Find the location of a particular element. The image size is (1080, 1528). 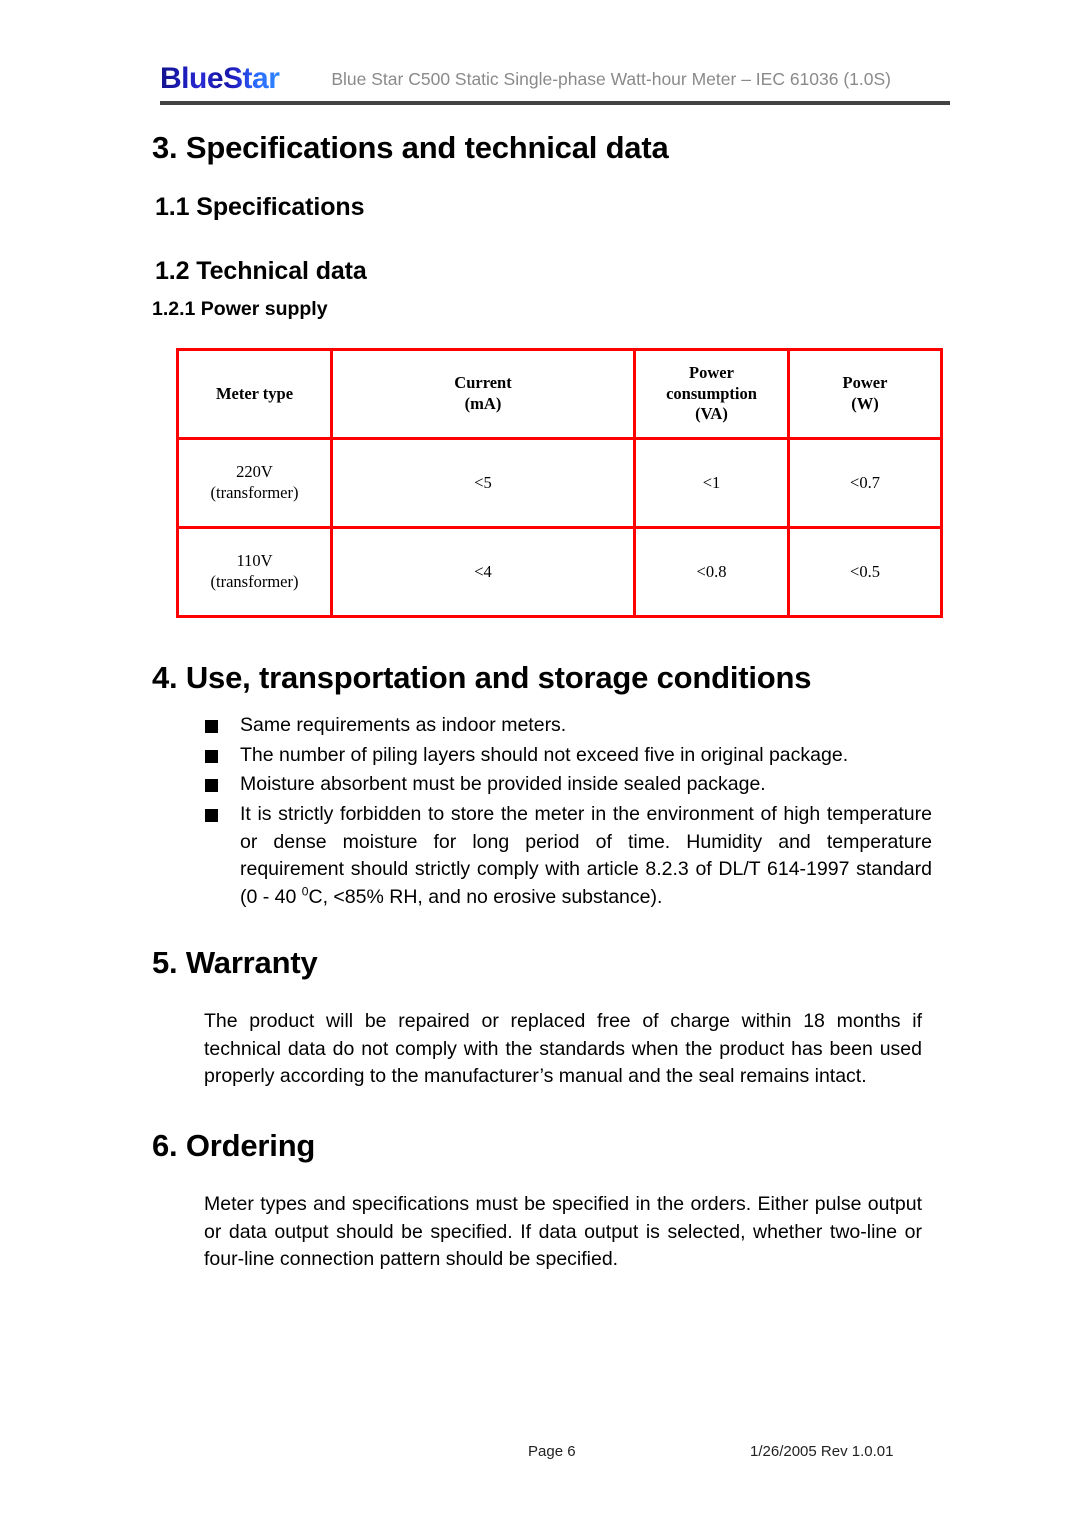

heading-section-3: 3. Specifications and technical data is located at coordinates (410, 147).